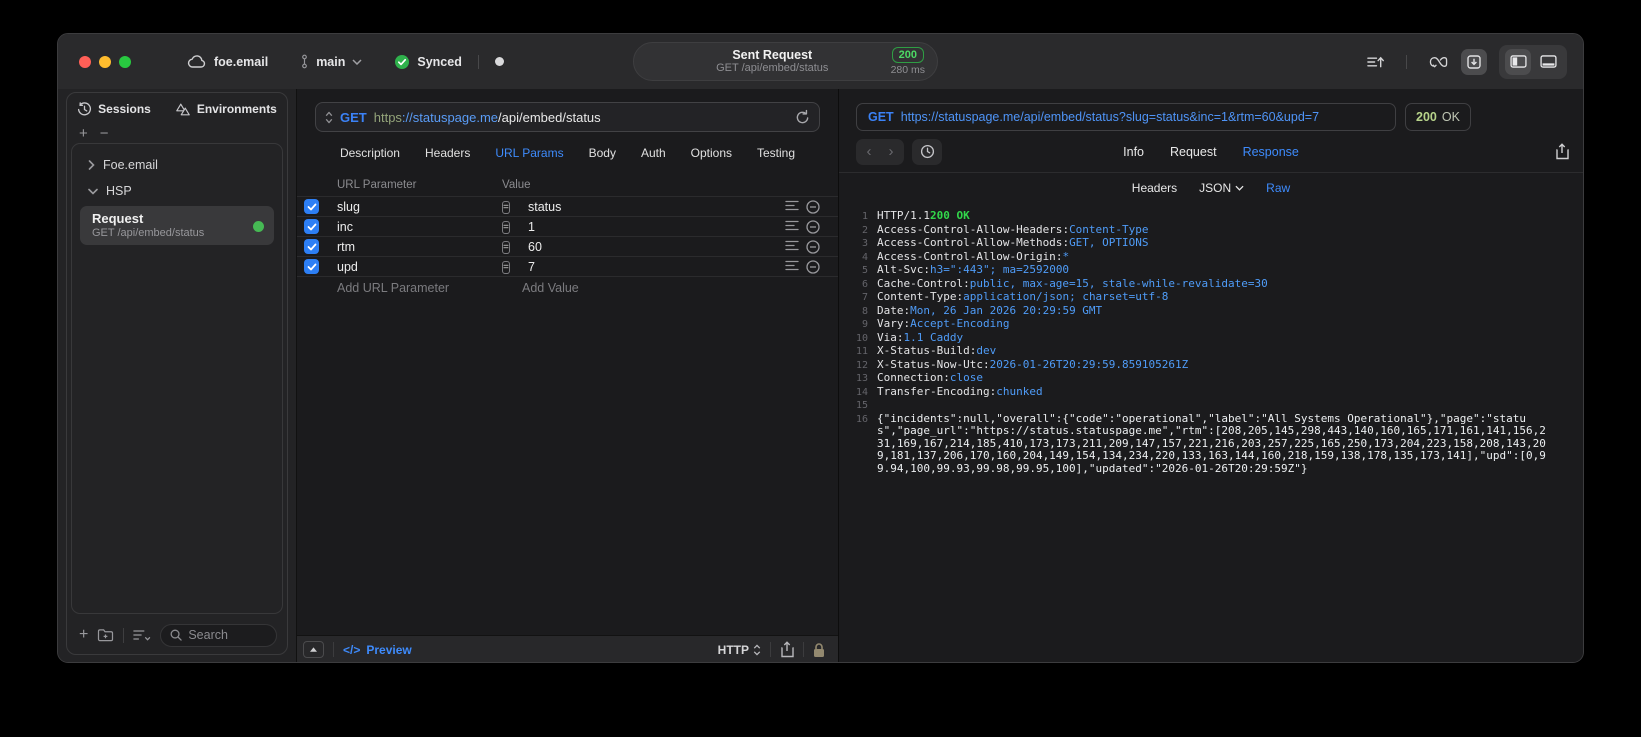 The width and height of the screenshot is (1641, 737). What do you see at coordinates (370, 153) in the screenshot?
I see `tab-description: Description` at bounding box center [370, 153].